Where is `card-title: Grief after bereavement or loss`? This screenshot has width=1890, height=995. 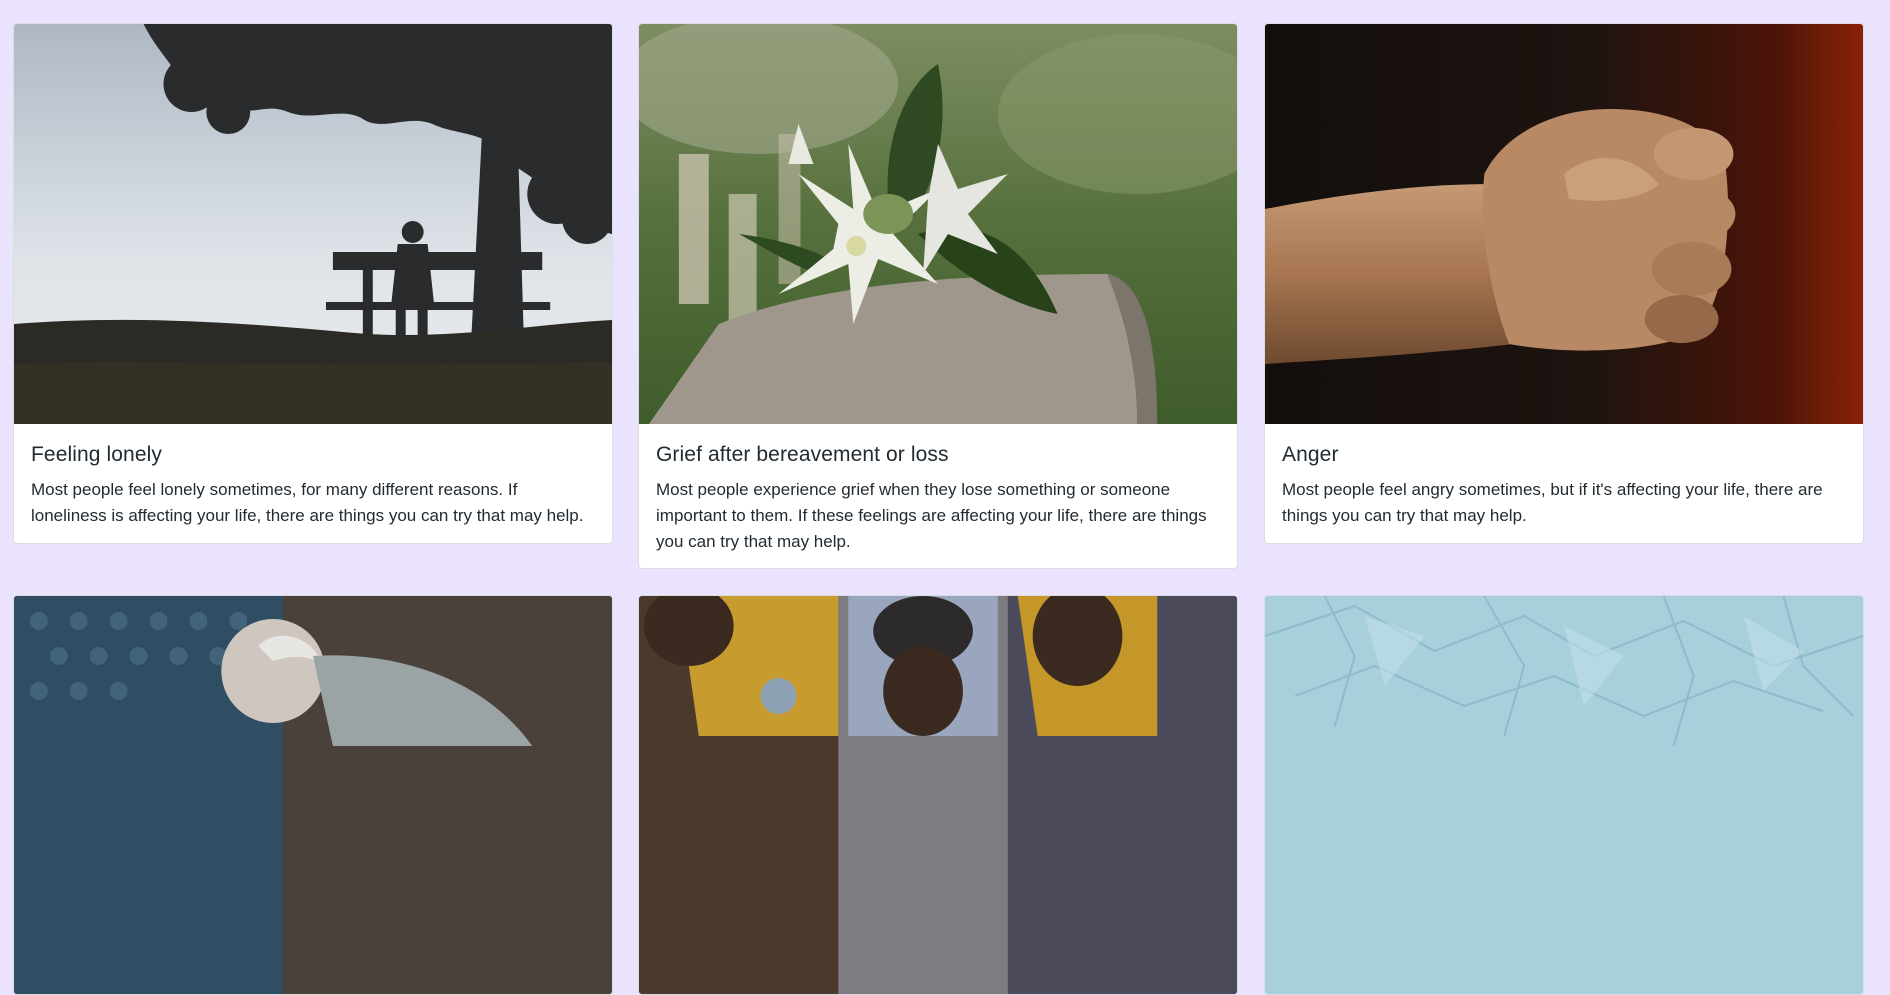 card-title: Grief after bereavement or loss is located at coordinates (938, 454).